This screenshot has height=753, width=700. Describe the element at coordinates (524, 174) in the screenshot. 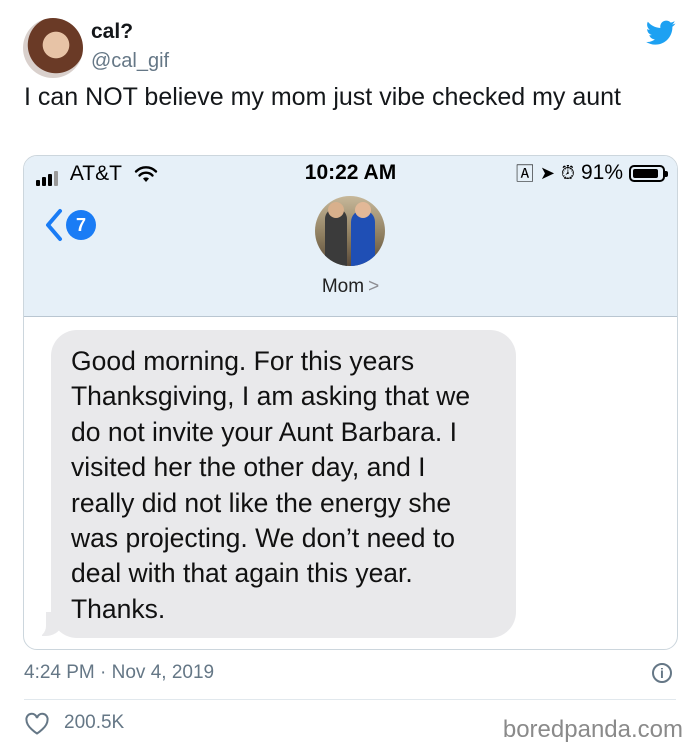

I see `at-icon: 🄰︎` at that location.